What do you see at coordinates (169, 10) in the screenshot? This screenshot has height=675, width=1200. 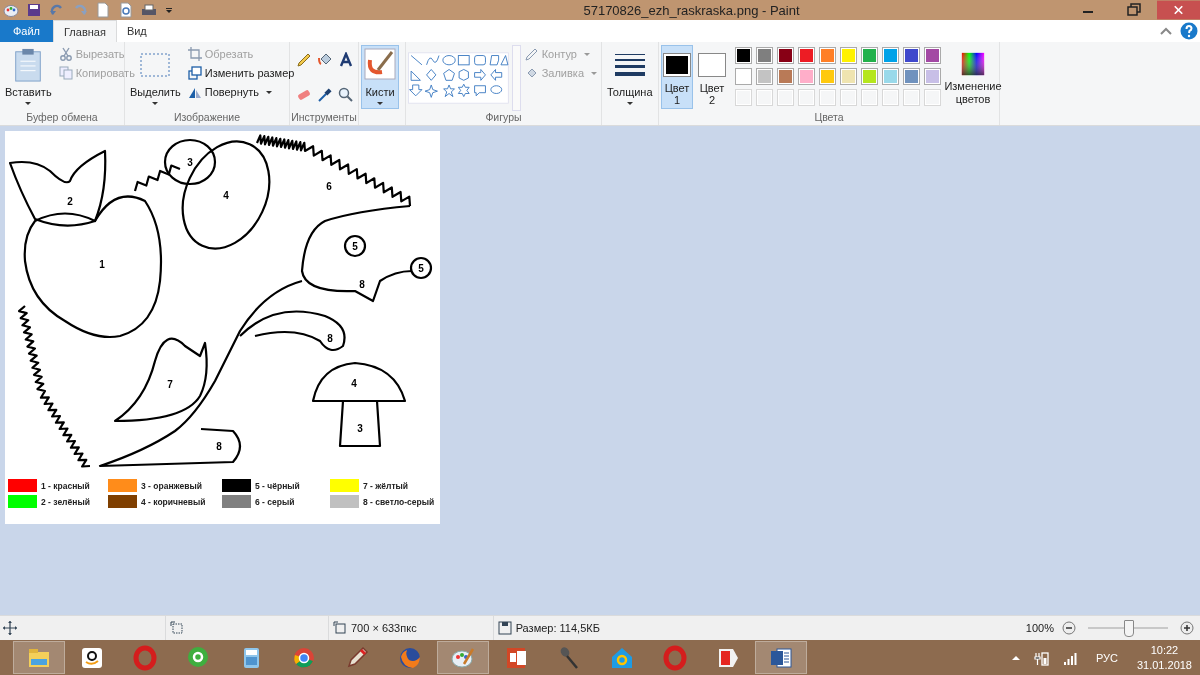 I see `dropdown-icon` at bounding box center [169, 10].